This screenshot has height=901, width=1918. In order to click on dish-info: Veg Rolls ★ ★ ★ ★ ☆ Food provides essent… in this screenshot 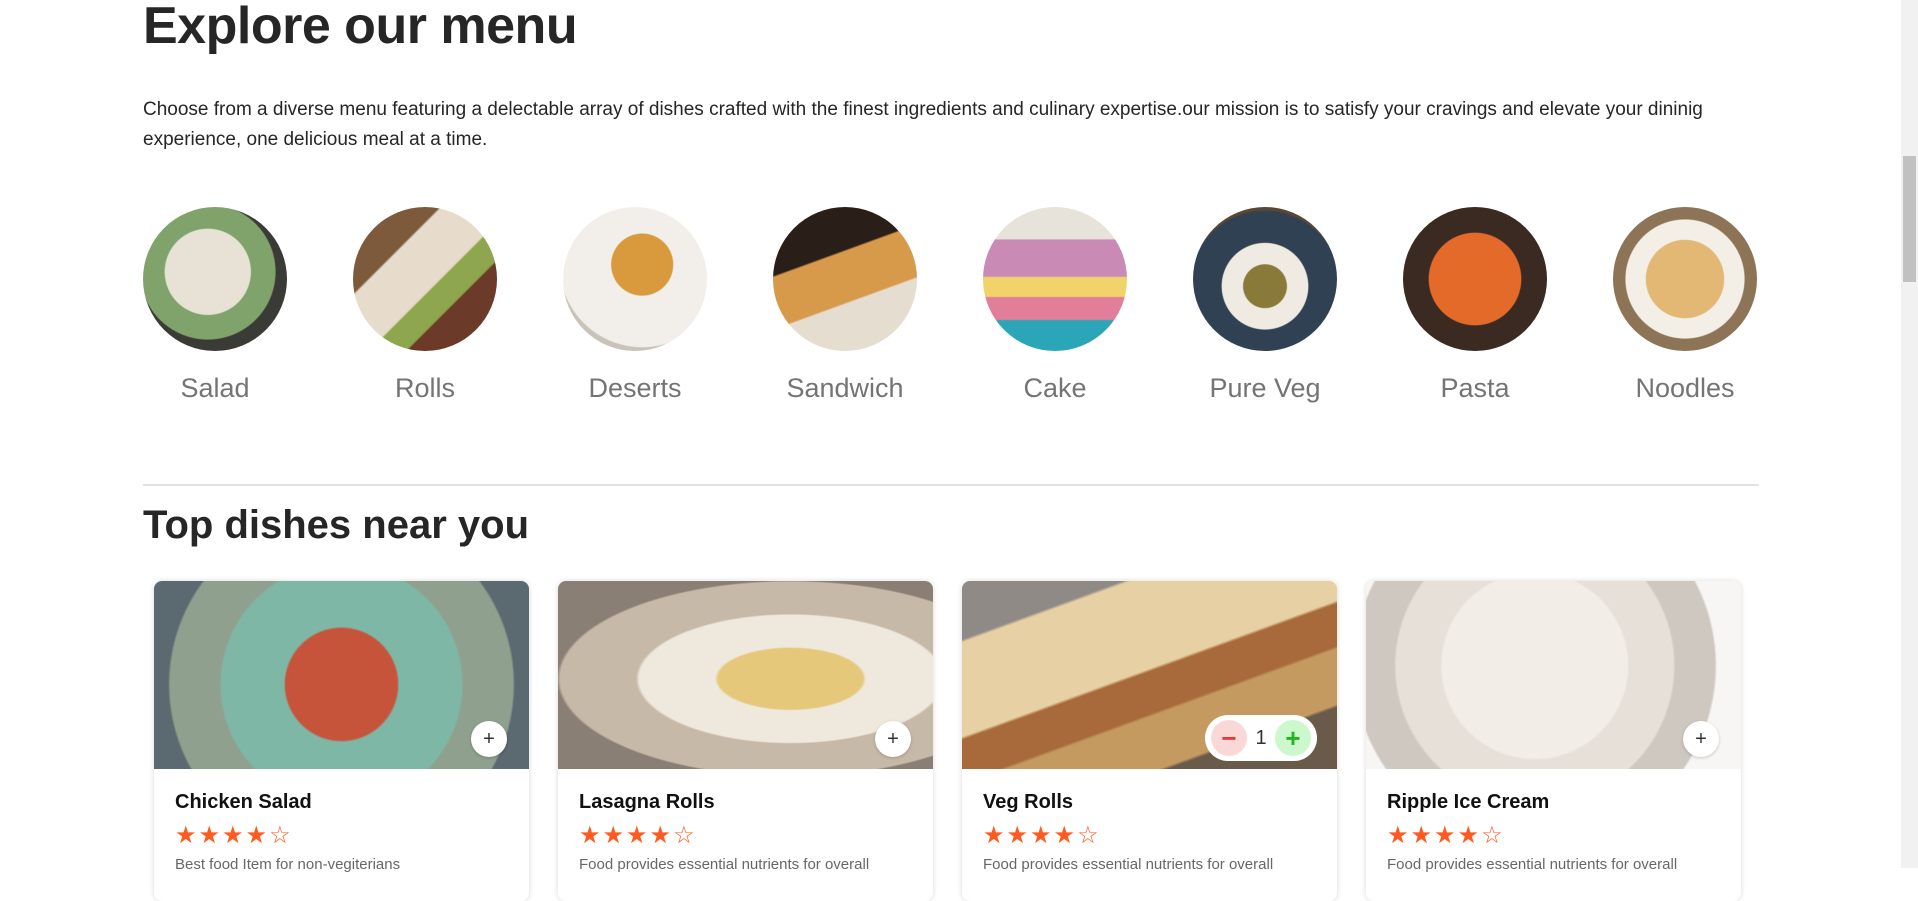, I will do `click(1149, 830)`.